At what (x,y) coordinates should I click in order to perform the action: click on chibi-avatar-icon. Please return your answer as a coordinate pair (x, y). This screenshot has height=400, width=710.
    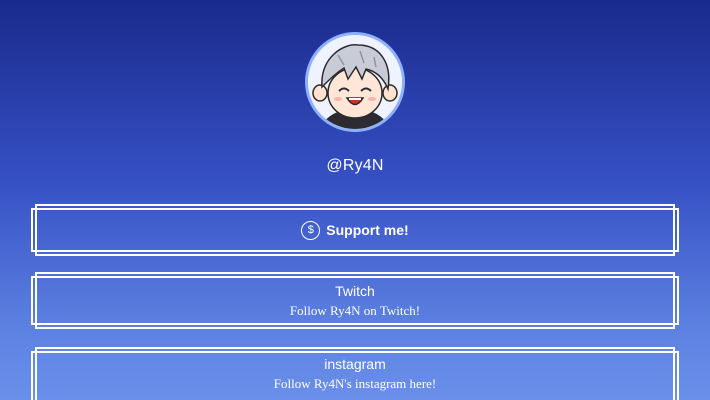
    Looking at the image, I should click on (355, 82).